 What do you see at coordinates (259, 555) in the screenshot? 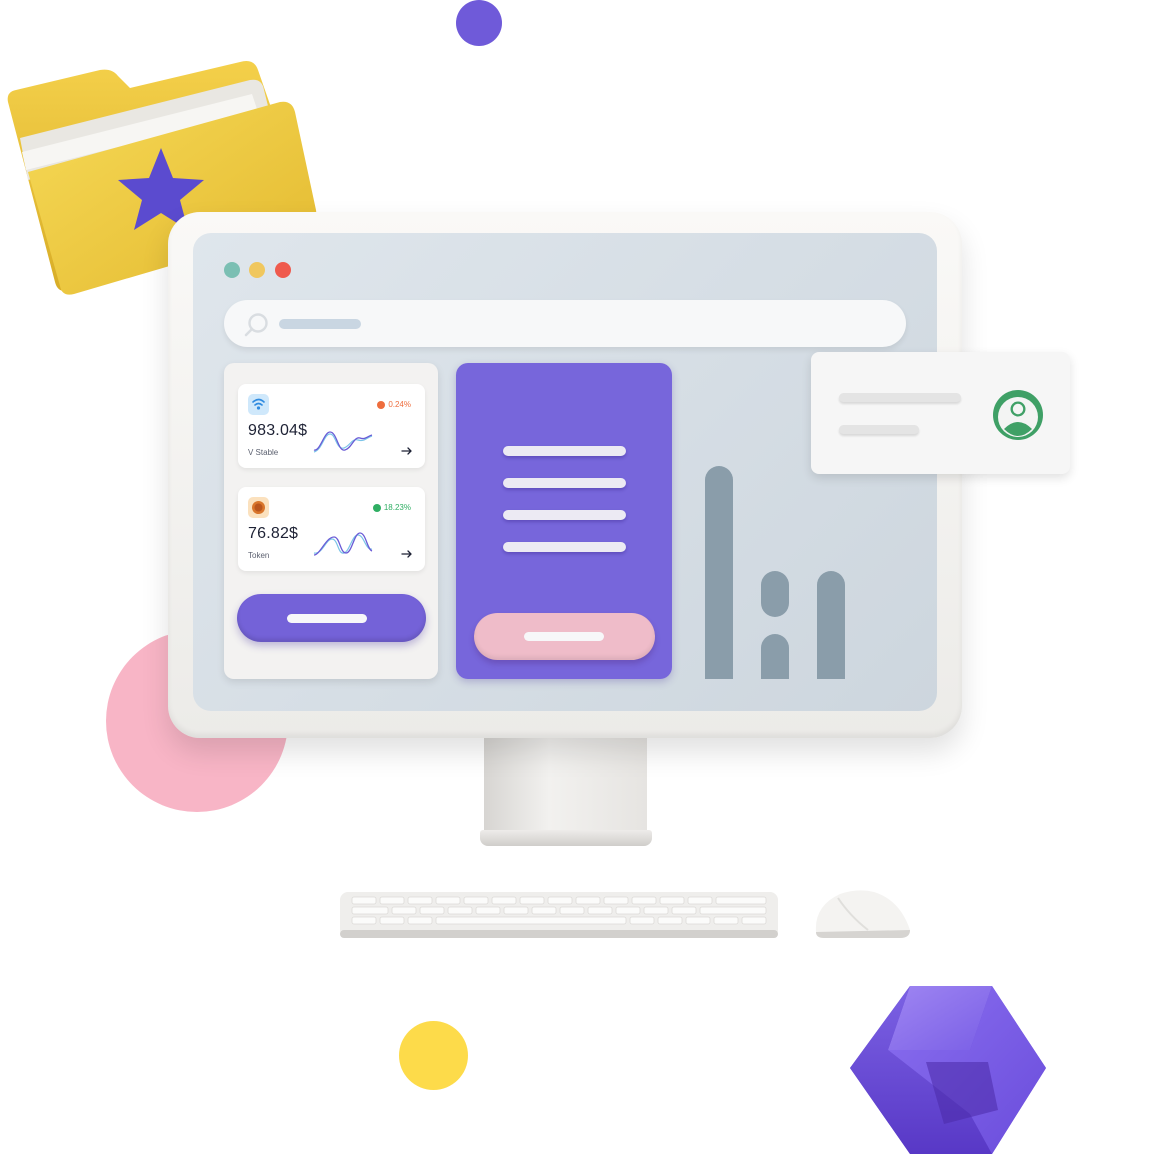
I see `asset-label: Token` at bounding box center [259, 555].